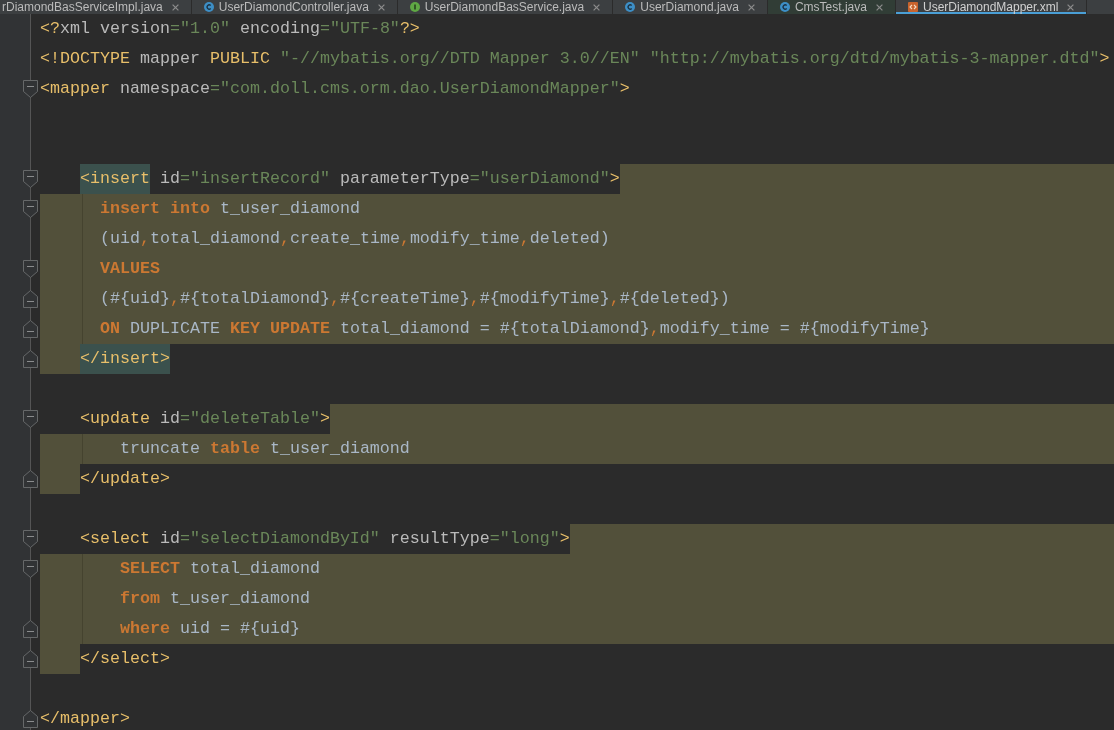 The width and height of the screenshot is (1114, 730). I want to click on code-line: (uid,total_diamond,create_time,modify_time,deleted), so click(355, 239).